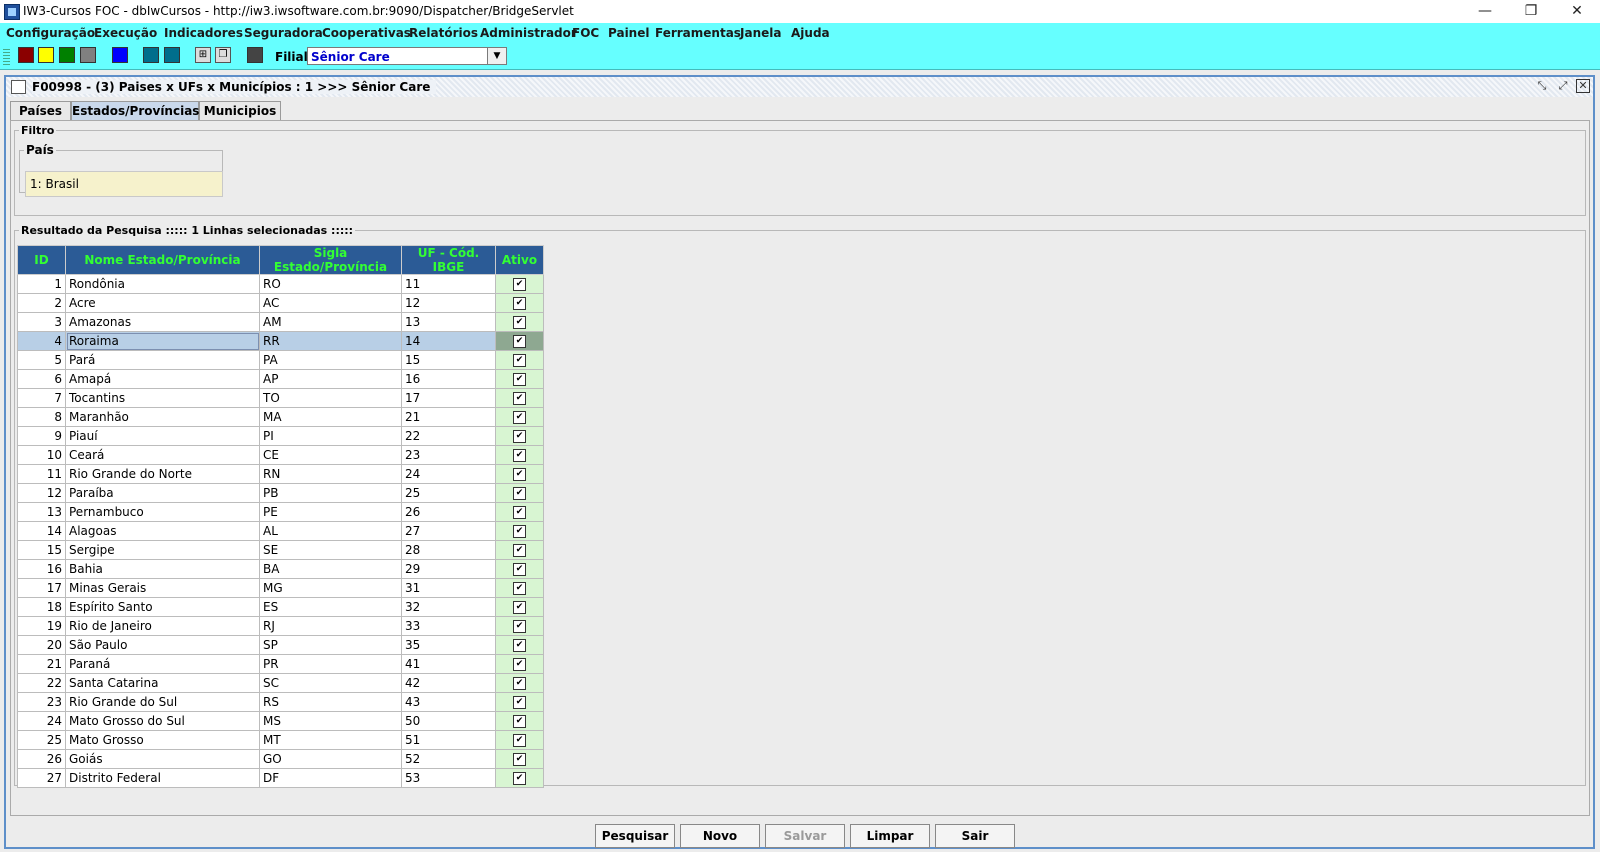  I want to click on color-swatch-dark, so click(255, 55).